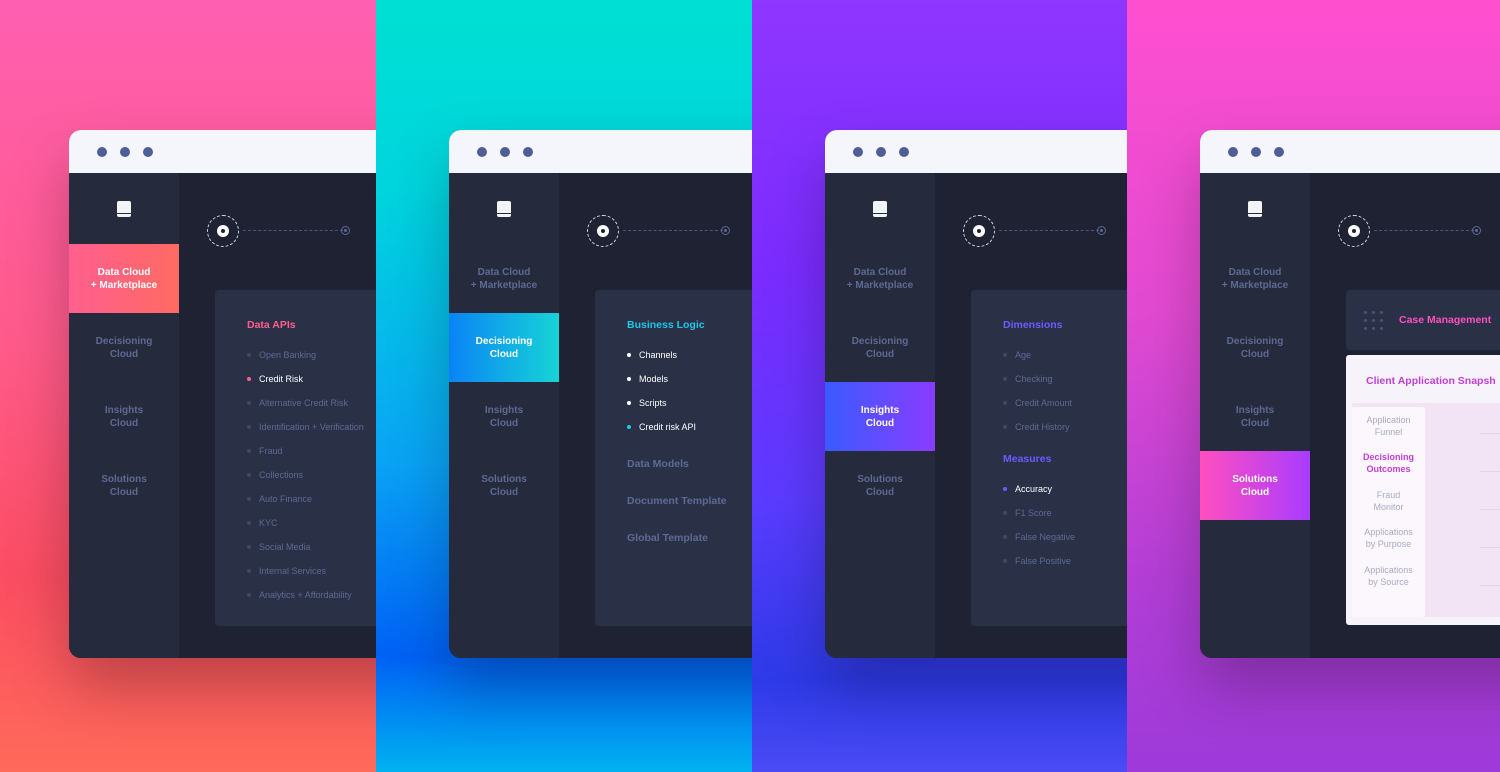  Describe the element at coordinates (689, 379) in the screenshot. I see `list-item: Models` at that location.